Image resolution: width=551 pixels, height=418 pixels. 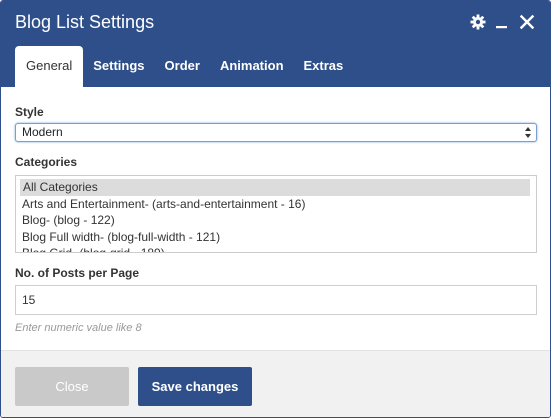 What do you see at coordinates (528, 132) in the screenshot?
I see `select-arrows-icon` at bounding box center [528, 132].